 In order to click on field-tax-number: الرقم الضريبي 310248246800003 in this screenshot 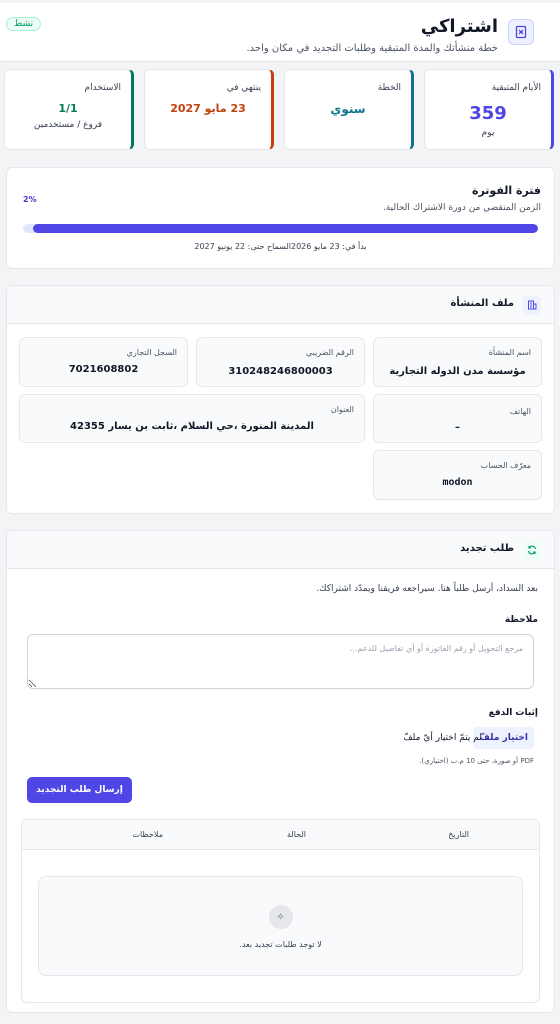, I will do `click(280, 362)`.